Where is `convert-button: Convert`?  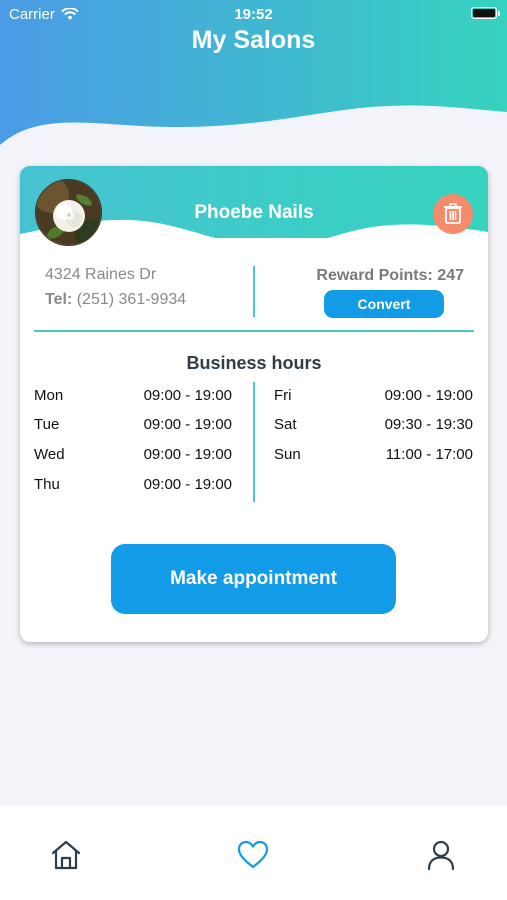 convert-button: Convert is located at coordinates (384, 304).